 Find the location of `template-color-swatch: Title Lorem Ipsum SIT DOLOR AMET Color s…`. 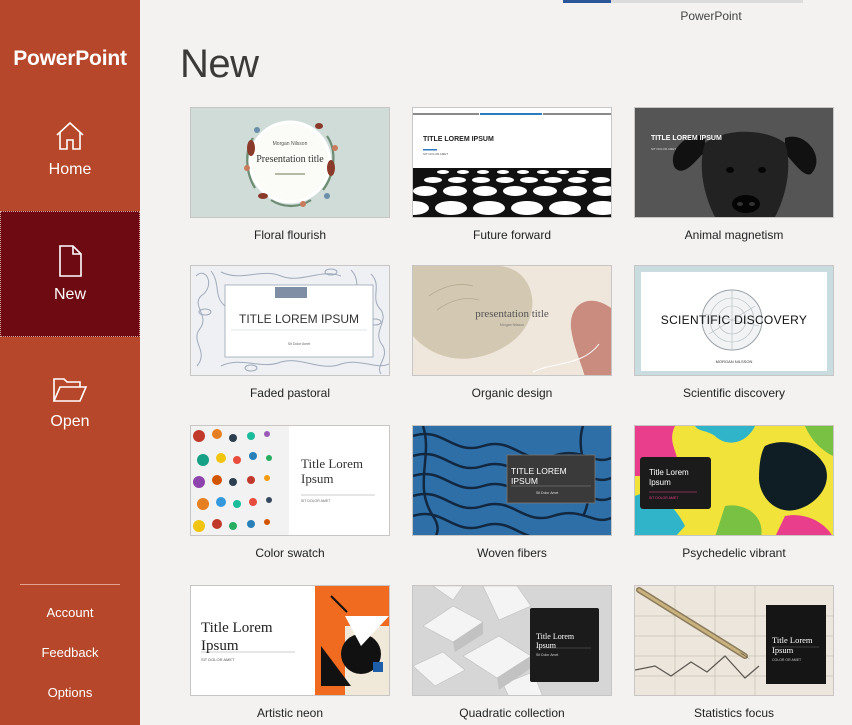

template-color-swatch: Title Lorem Ipsum SIT DOLOR AMET Color s… is located at coordinates (290, 492).